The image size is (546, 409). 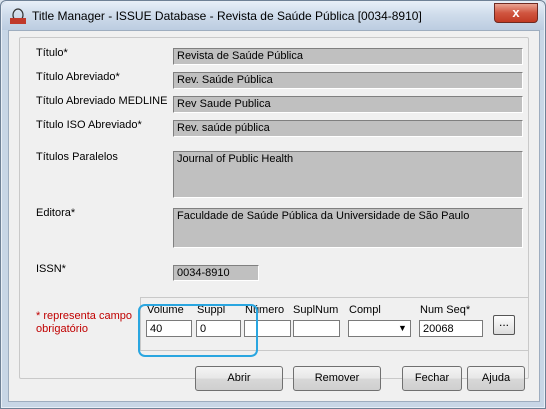 What do you see at coordinates (348, 80) in the screenshot?
I see `titulo-abreviado-field: Rev. Saúde Pública` at bounding box center [348, 80].